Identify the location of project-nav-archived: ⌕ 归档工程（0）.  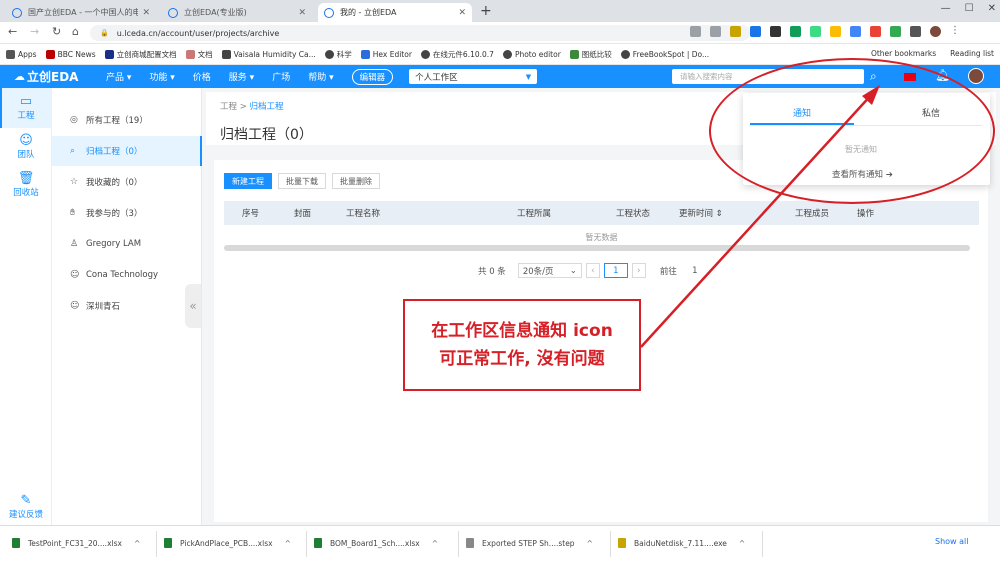
(127, 151).